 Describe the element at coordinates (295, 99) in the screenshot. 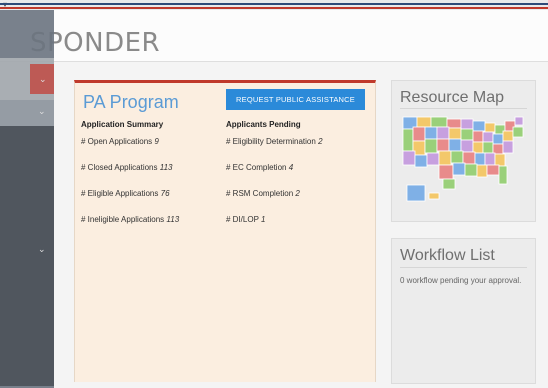

I see `request-public-assistance-button: REQUEST PUBLIC ASSISTANCE` at that location.